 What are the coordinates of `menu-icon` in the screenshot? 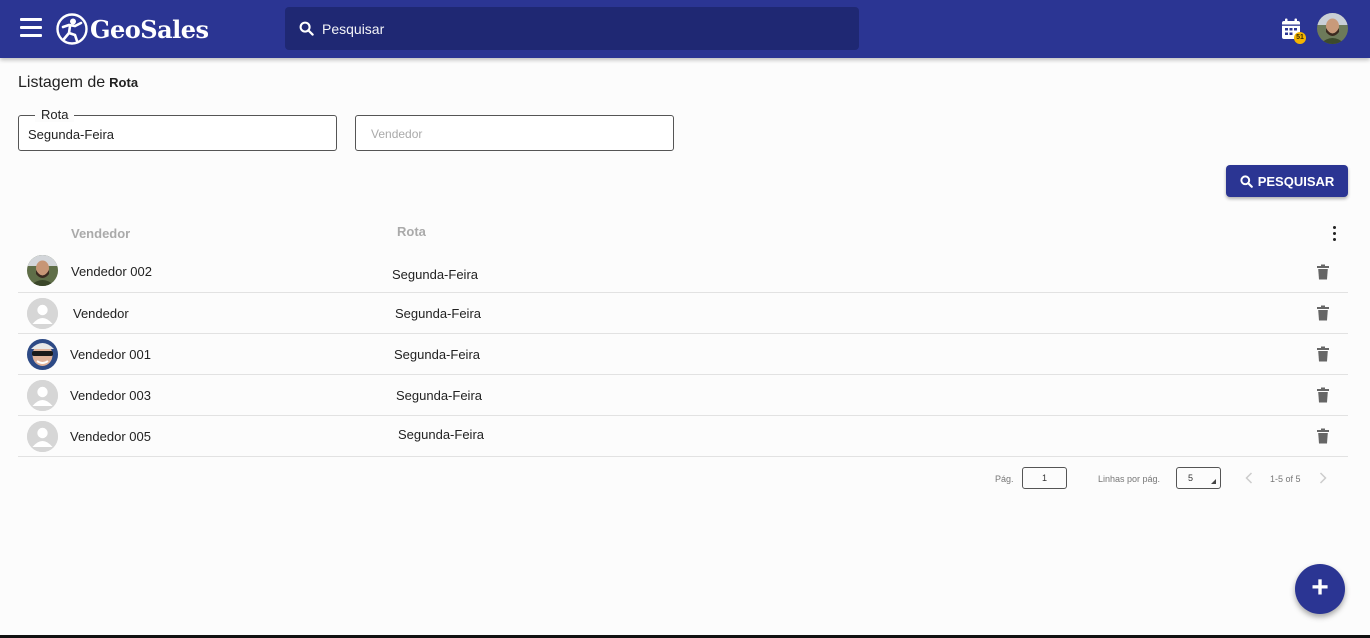 It's located at (31, 28).